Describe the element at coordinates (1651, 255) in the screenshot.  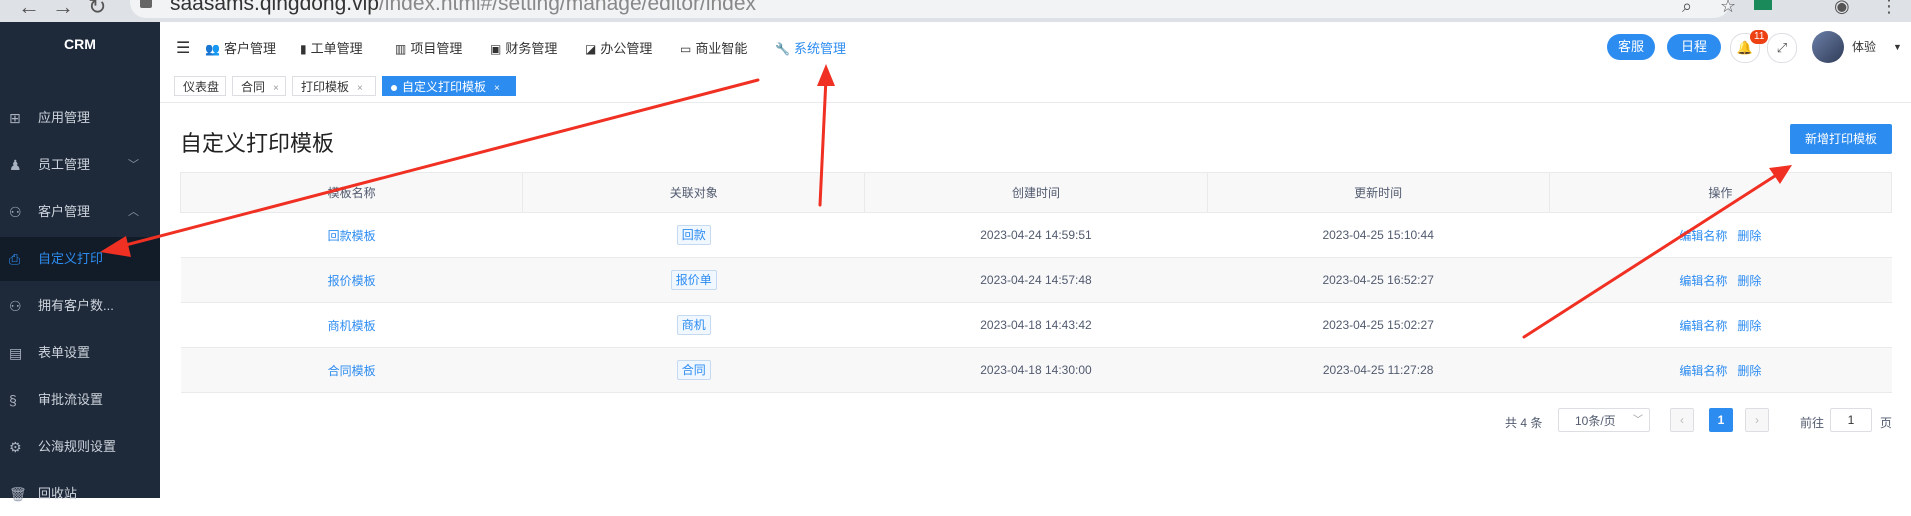
I see `arrow-to-add-button` at that location.